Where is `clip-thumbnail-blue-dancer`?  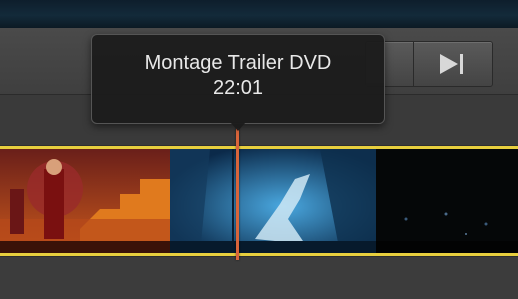 clip-thumbnail-blue-dancer is located at coordinates (273, 201).